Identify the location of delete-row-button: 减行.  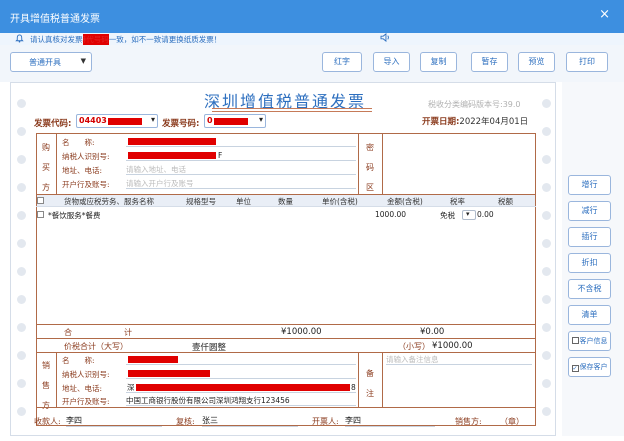
(589, 211).